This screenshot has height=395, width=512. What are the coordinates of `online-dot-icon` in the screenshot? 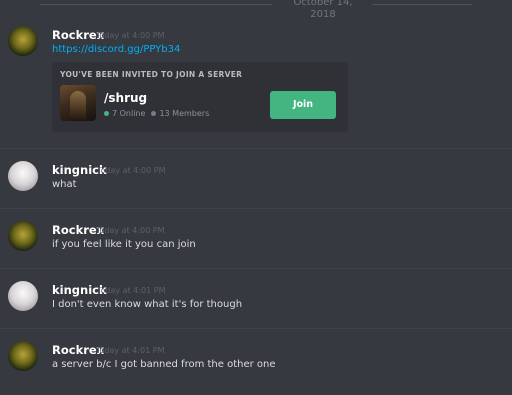 It's located at (106, 113).